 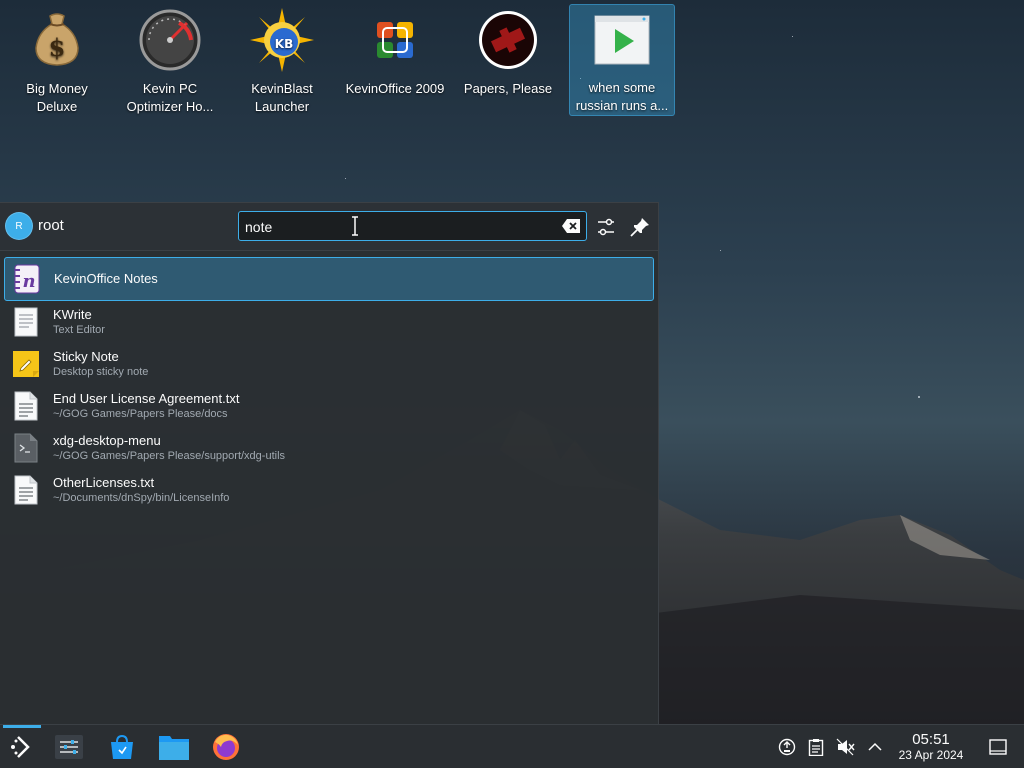 I want to click on desktop-icon-kevinblast-launcher: KB KevinBlast Launcher, so click(x=282, y=60).